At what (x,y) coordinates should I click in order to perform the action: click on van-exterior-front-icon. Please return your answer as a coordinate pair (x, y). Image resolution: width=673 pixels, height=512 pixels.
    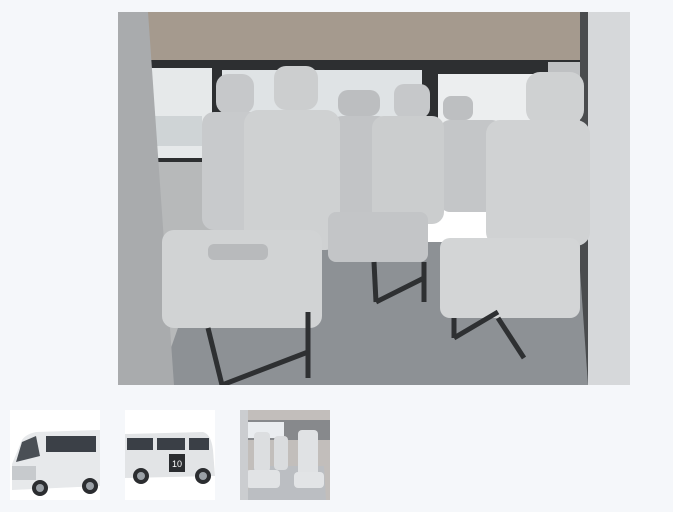
    Looking at the image, I should click on (55, 455).